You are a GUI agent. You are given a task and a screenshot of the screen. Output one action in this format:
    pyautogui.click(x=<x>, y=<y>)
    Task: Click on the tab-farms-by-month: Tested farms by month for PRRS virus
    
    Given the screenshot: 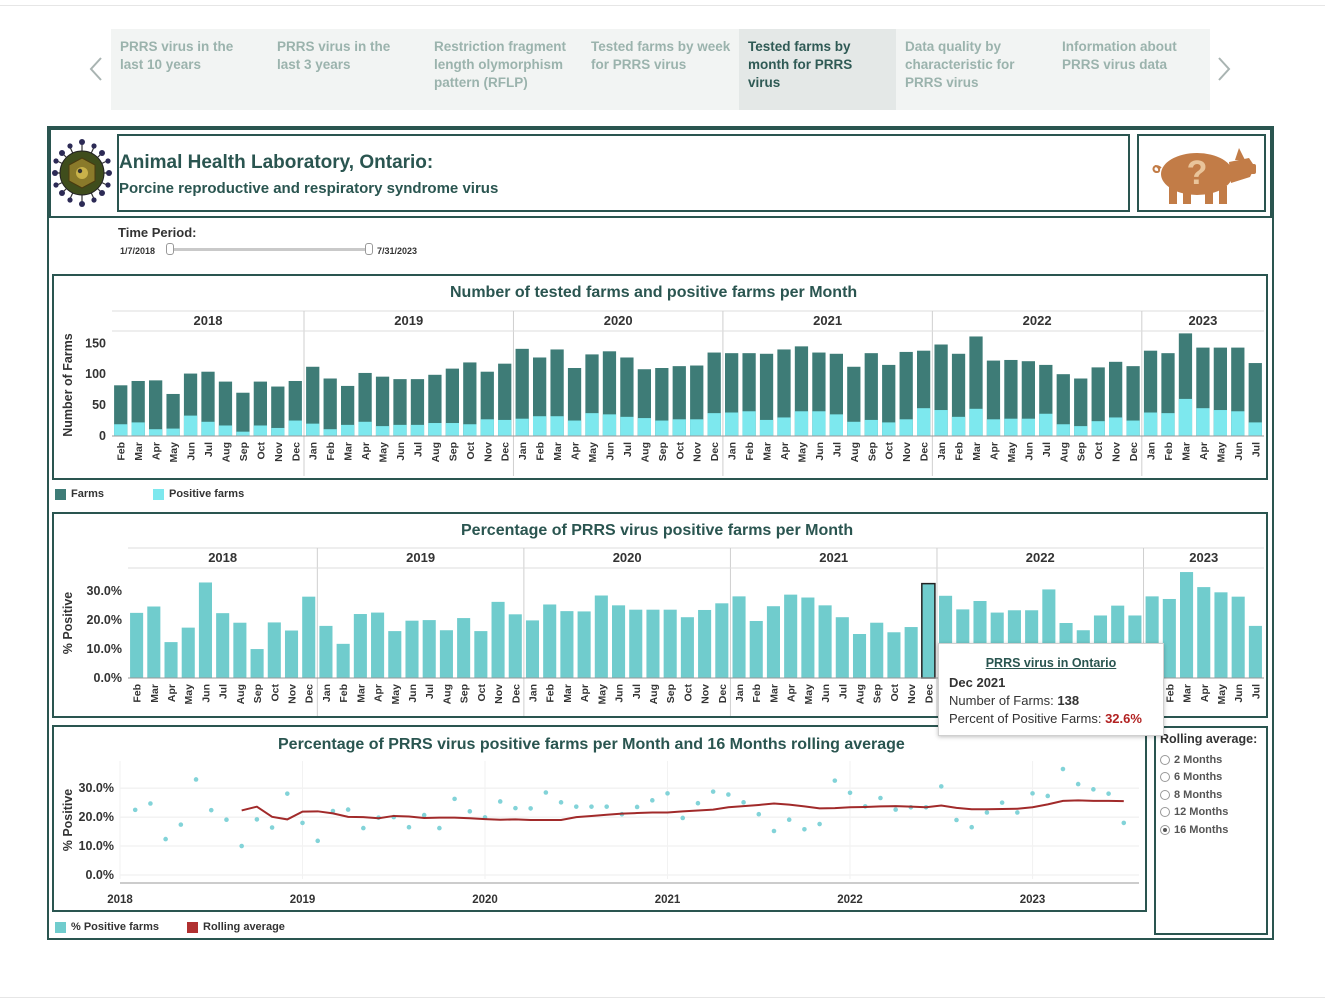 What is the action you would take?
    pyautogui.click(x=817, y=69)
    